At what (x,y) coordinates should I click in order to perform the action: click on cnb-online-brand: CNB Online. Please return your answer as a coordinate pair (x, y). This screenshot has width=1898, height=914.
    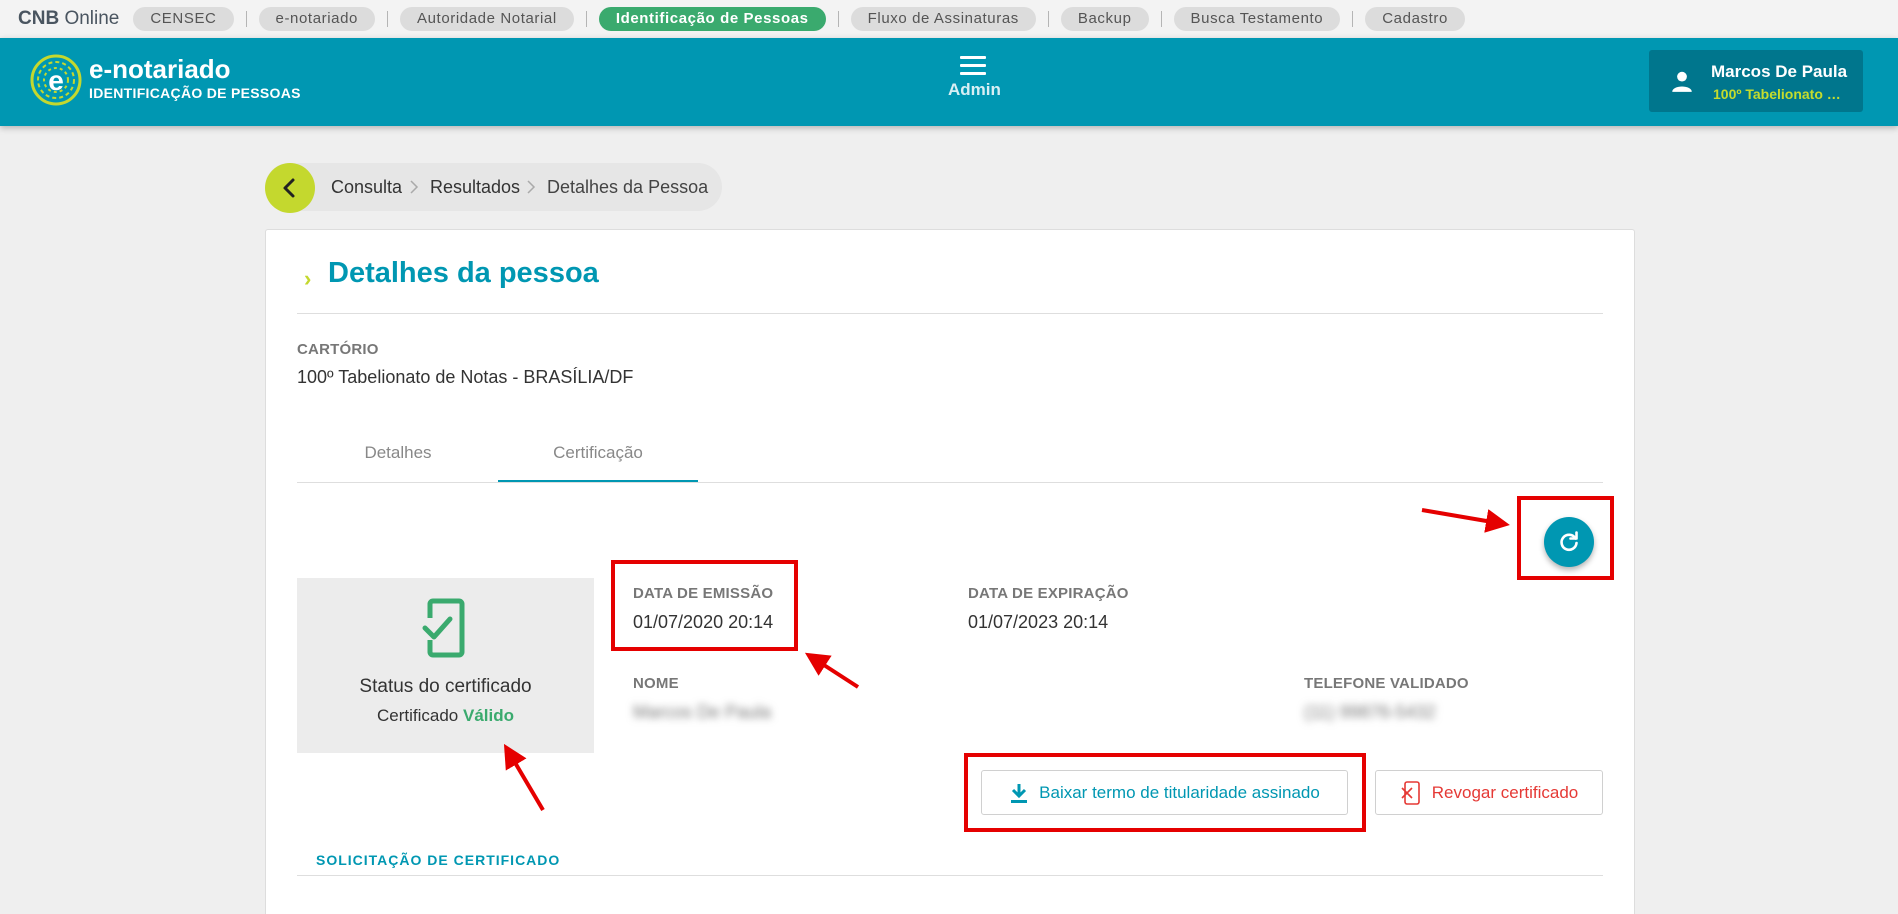
    Looking at the image, I should click on (68, 19).